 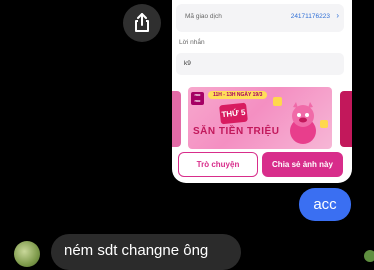 What do you see at coordinates (203, 16) in the screenshot?
I see `transaction-id-label: Mã giao dịch` at bounding box center [203, 16].